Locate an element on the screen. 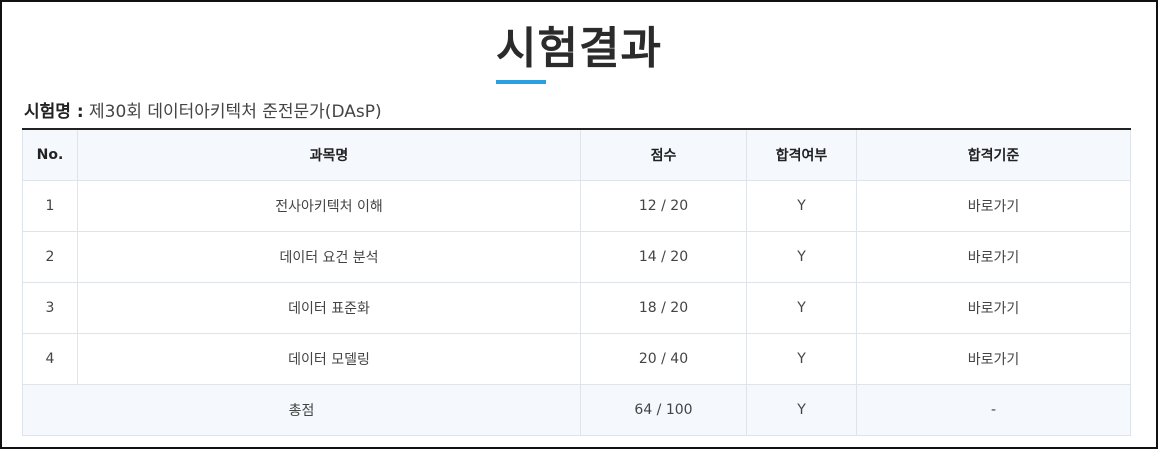 The height and width of the screenshot is (449, 1158). row-score: 18 / 20 is located at coordinates (663, 308).